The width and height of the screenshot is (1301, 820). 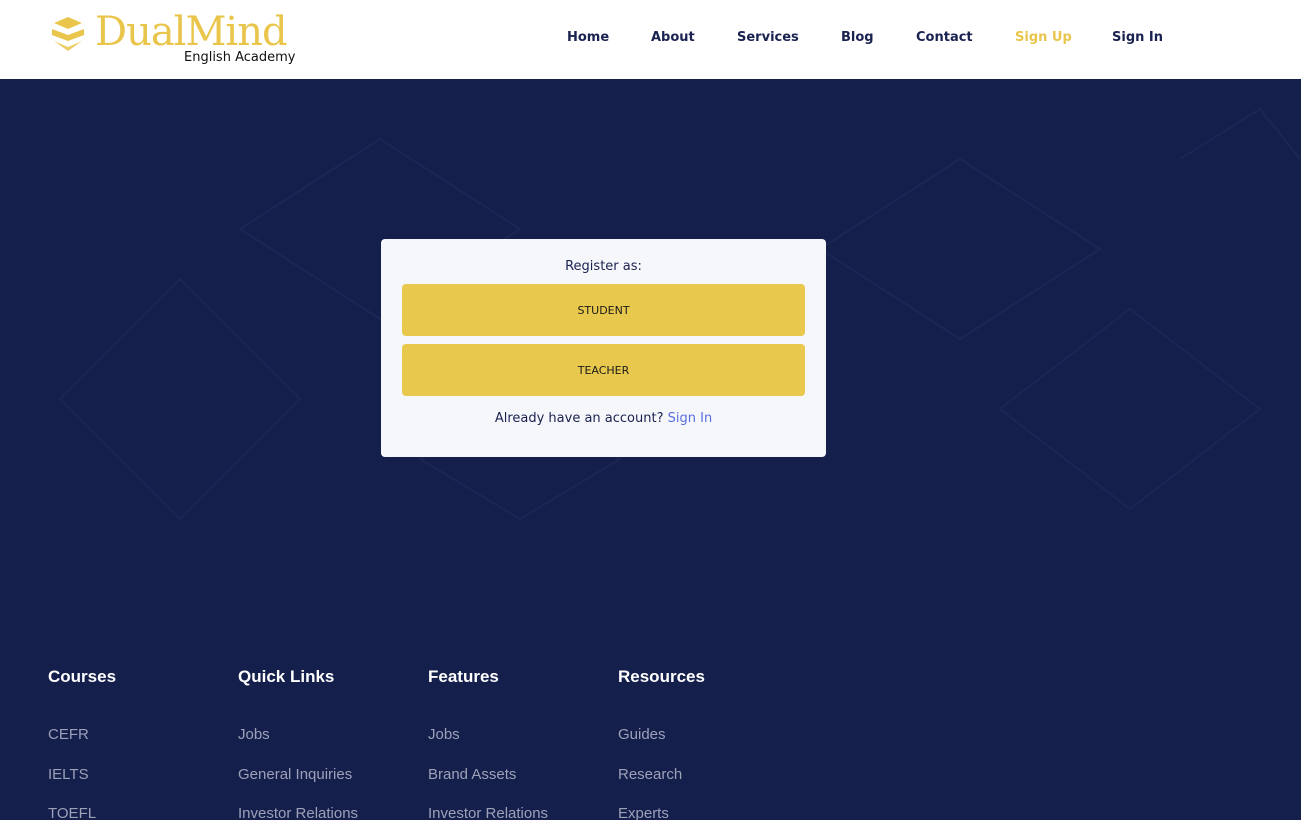 I want to click on footer-link-guides: Guides, so click(x=642, y=734).